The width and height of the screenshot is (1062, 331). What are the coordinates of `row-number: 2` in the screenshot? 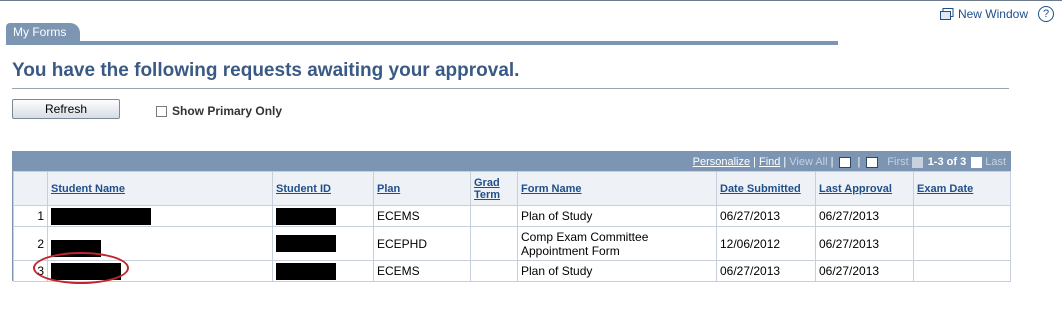 It's located at (30, 243).